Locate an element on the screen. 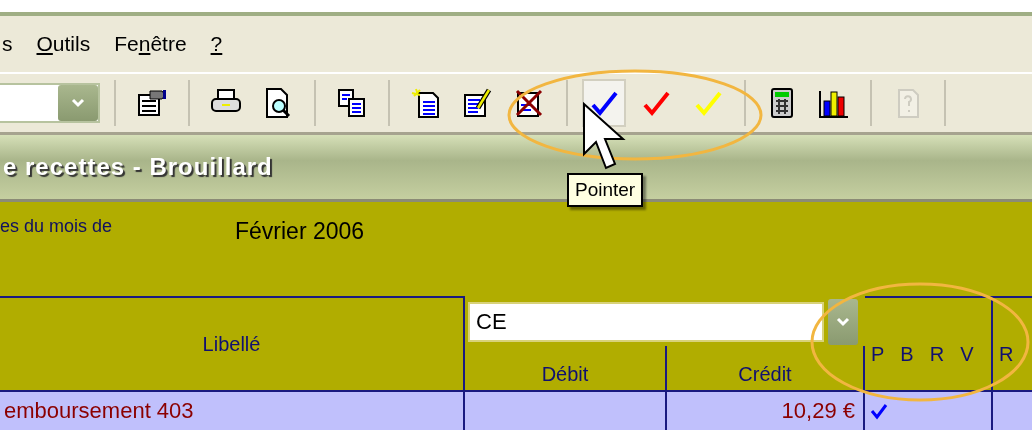 Image resolution: width=1032 pixels, height=430 pixels. new-document-icon is located at coordinates (426, 103).